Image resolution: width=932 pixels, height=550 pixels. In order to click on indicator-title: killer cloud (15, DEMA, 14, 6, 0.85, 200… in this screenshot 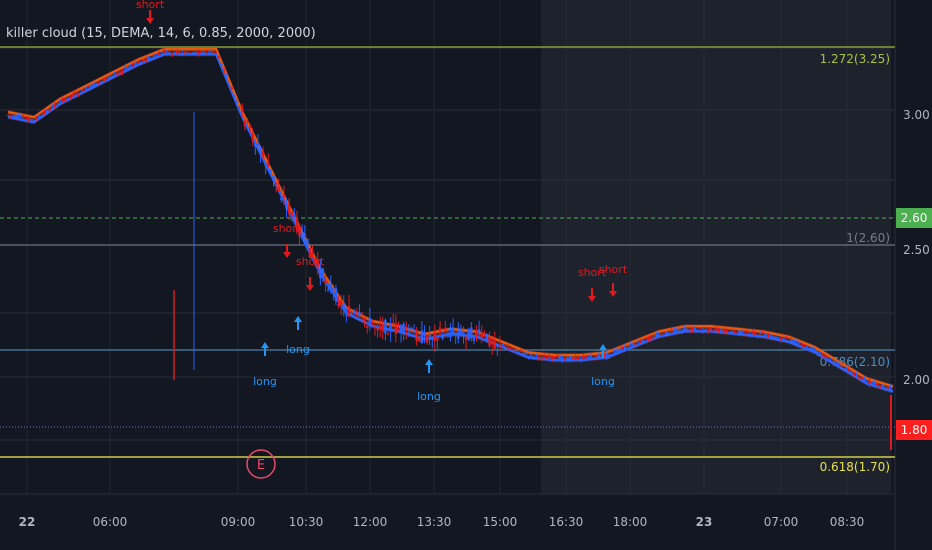, I will do `click(161, 33)`.